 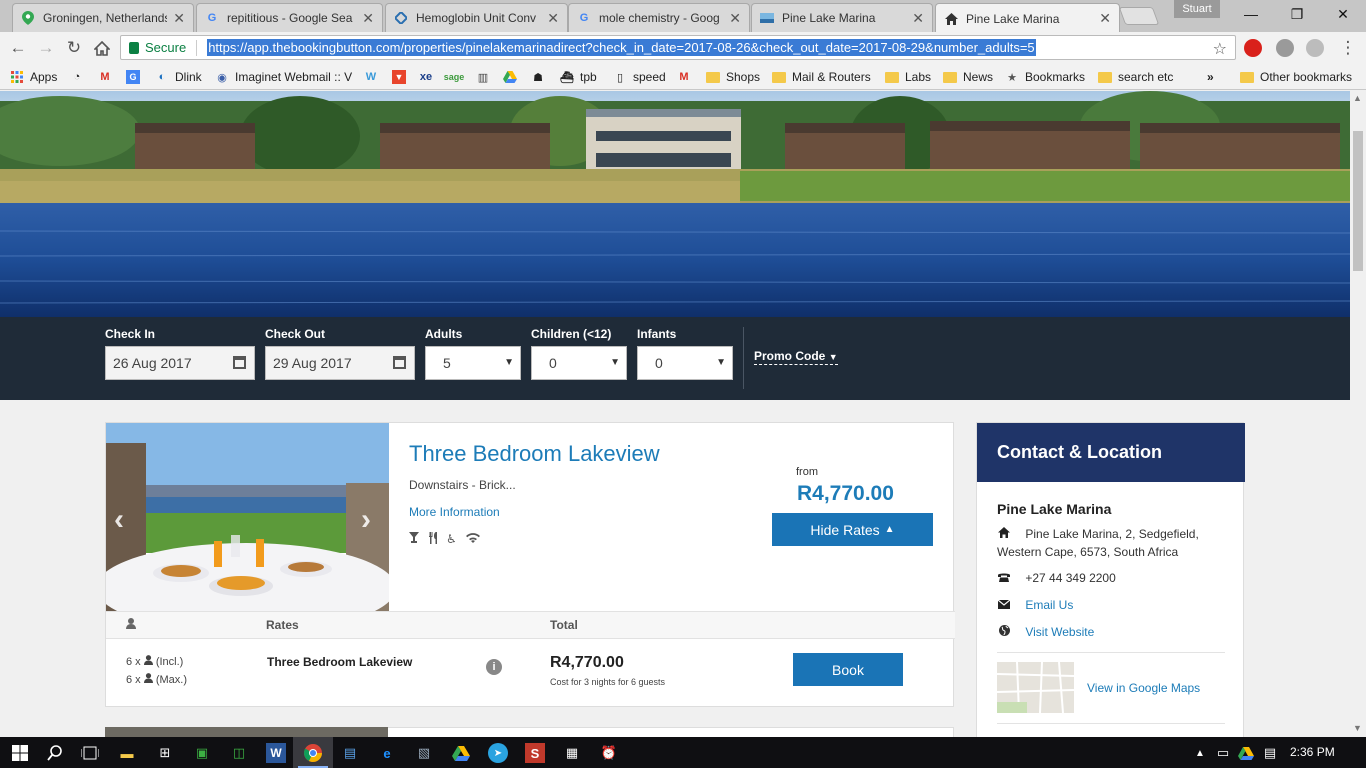 I want to click on bookmark-translate: G, so click(x=136, y=77).